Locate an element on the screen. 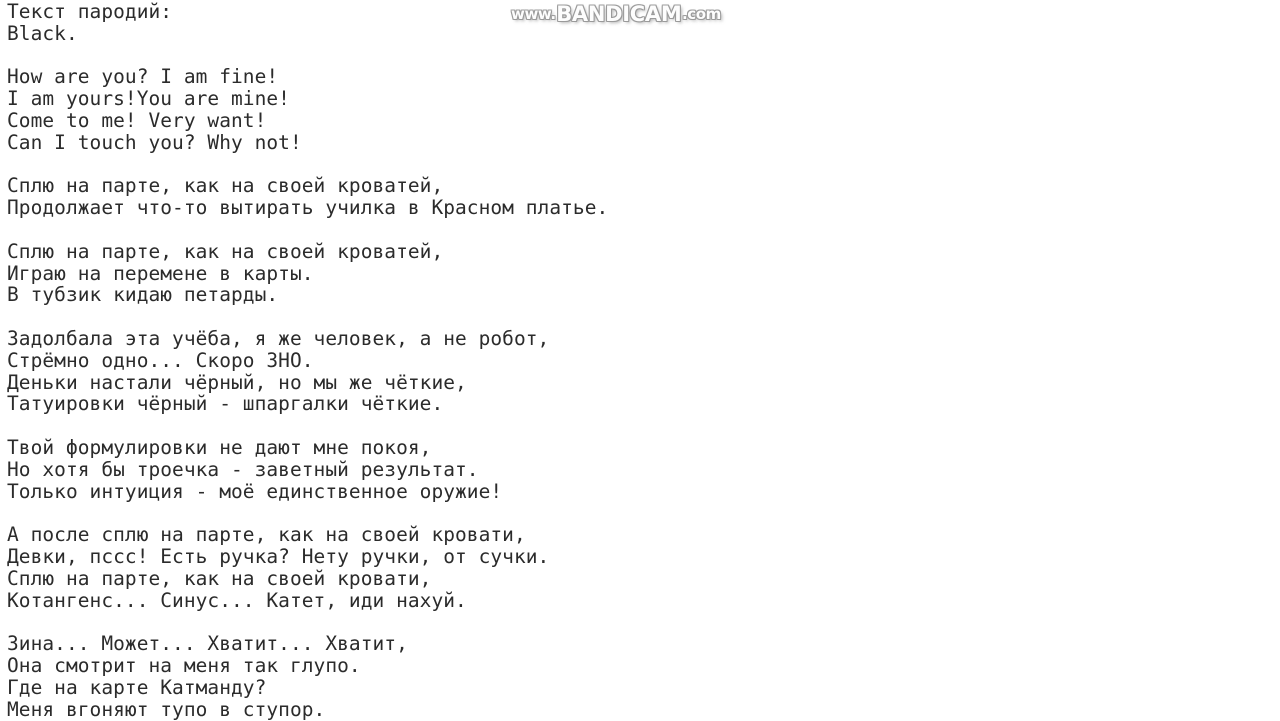 This screenshot has width=1280, height=721. lyric-line: Меня вгоняют тупо в ступор. is located at coordinates (166, 709).